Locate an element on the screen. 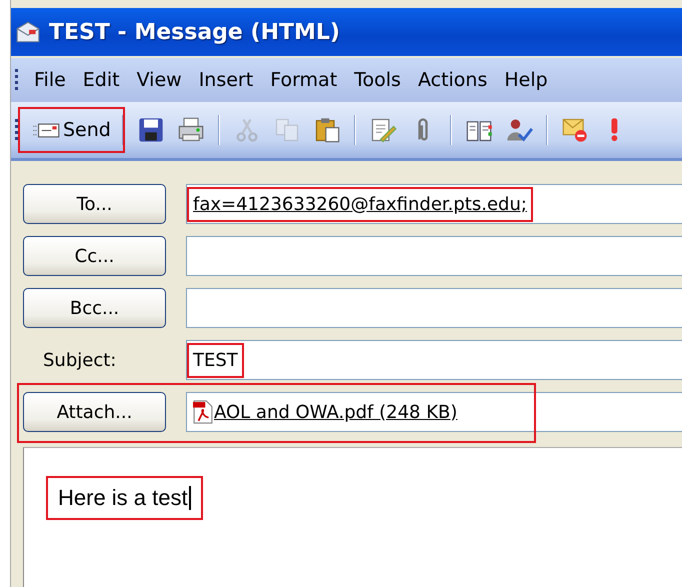 The width and height of the screenshot is (682, 587). attachment-field: AOL and OWA.pdf (248 KB) is located at coordinates (434, 412).